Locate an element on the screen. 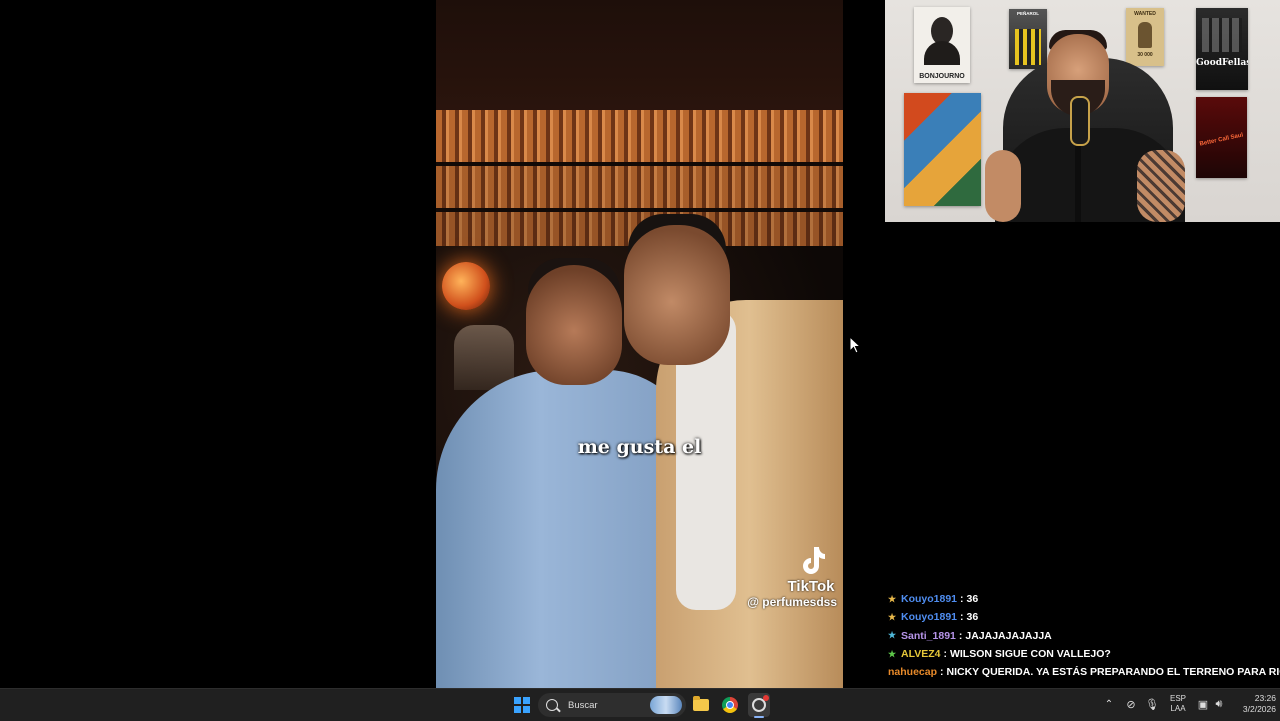  paper-lantern is located at coordinates (466, 286).